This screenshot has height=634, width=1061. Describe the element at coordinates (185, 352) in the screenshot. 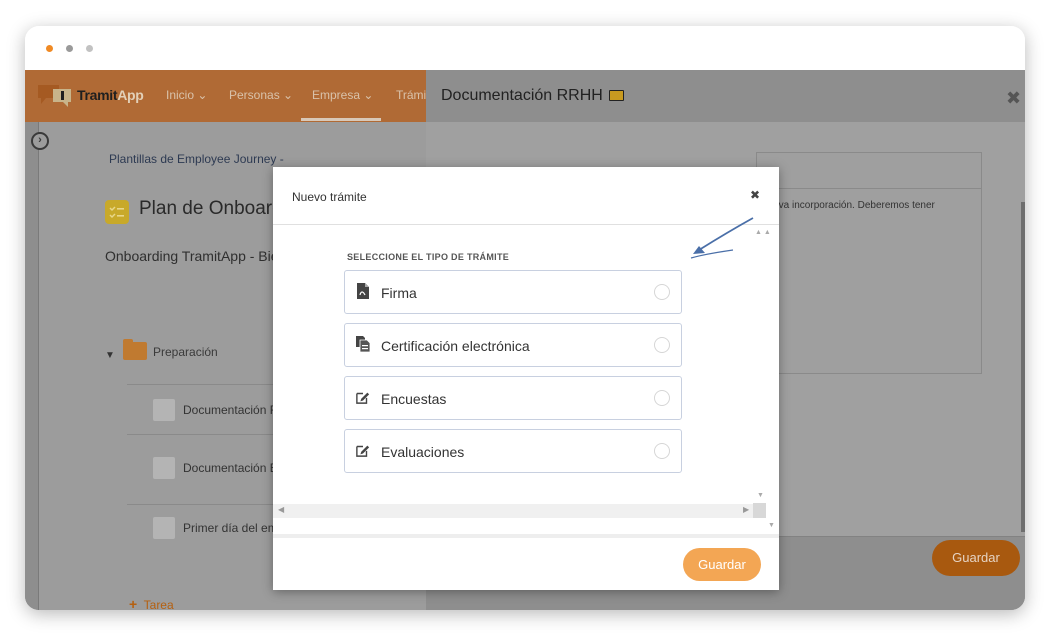

I see `section-label: Preparación` at that location.